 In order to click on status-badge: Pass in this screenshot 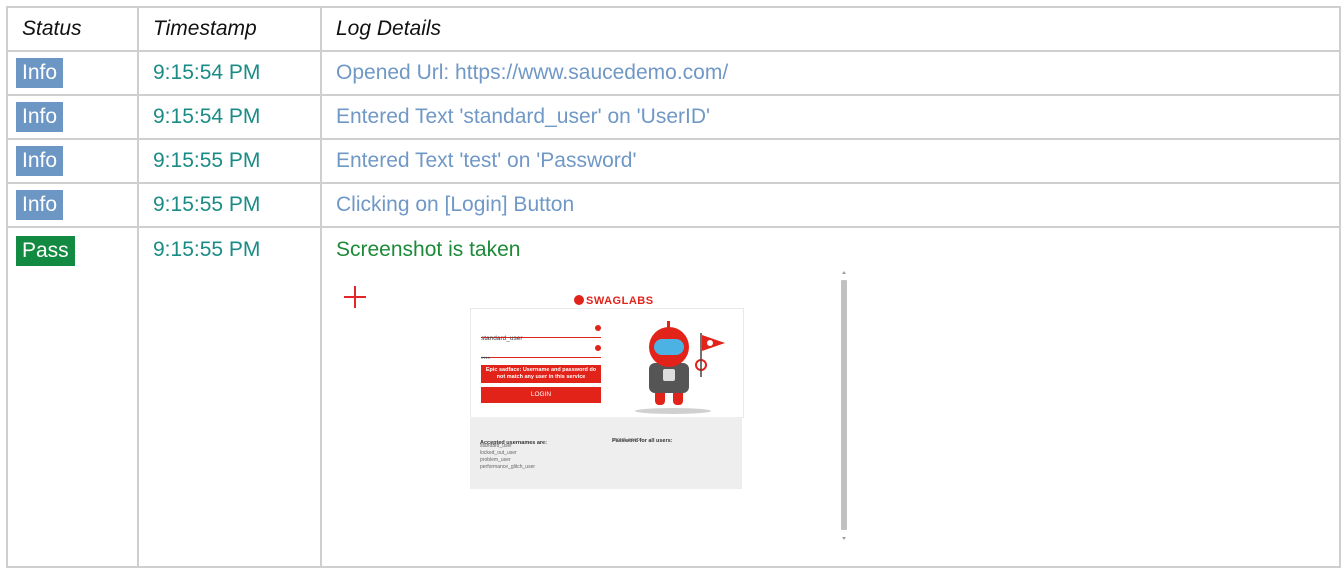, I will do `click(45, 251)`.